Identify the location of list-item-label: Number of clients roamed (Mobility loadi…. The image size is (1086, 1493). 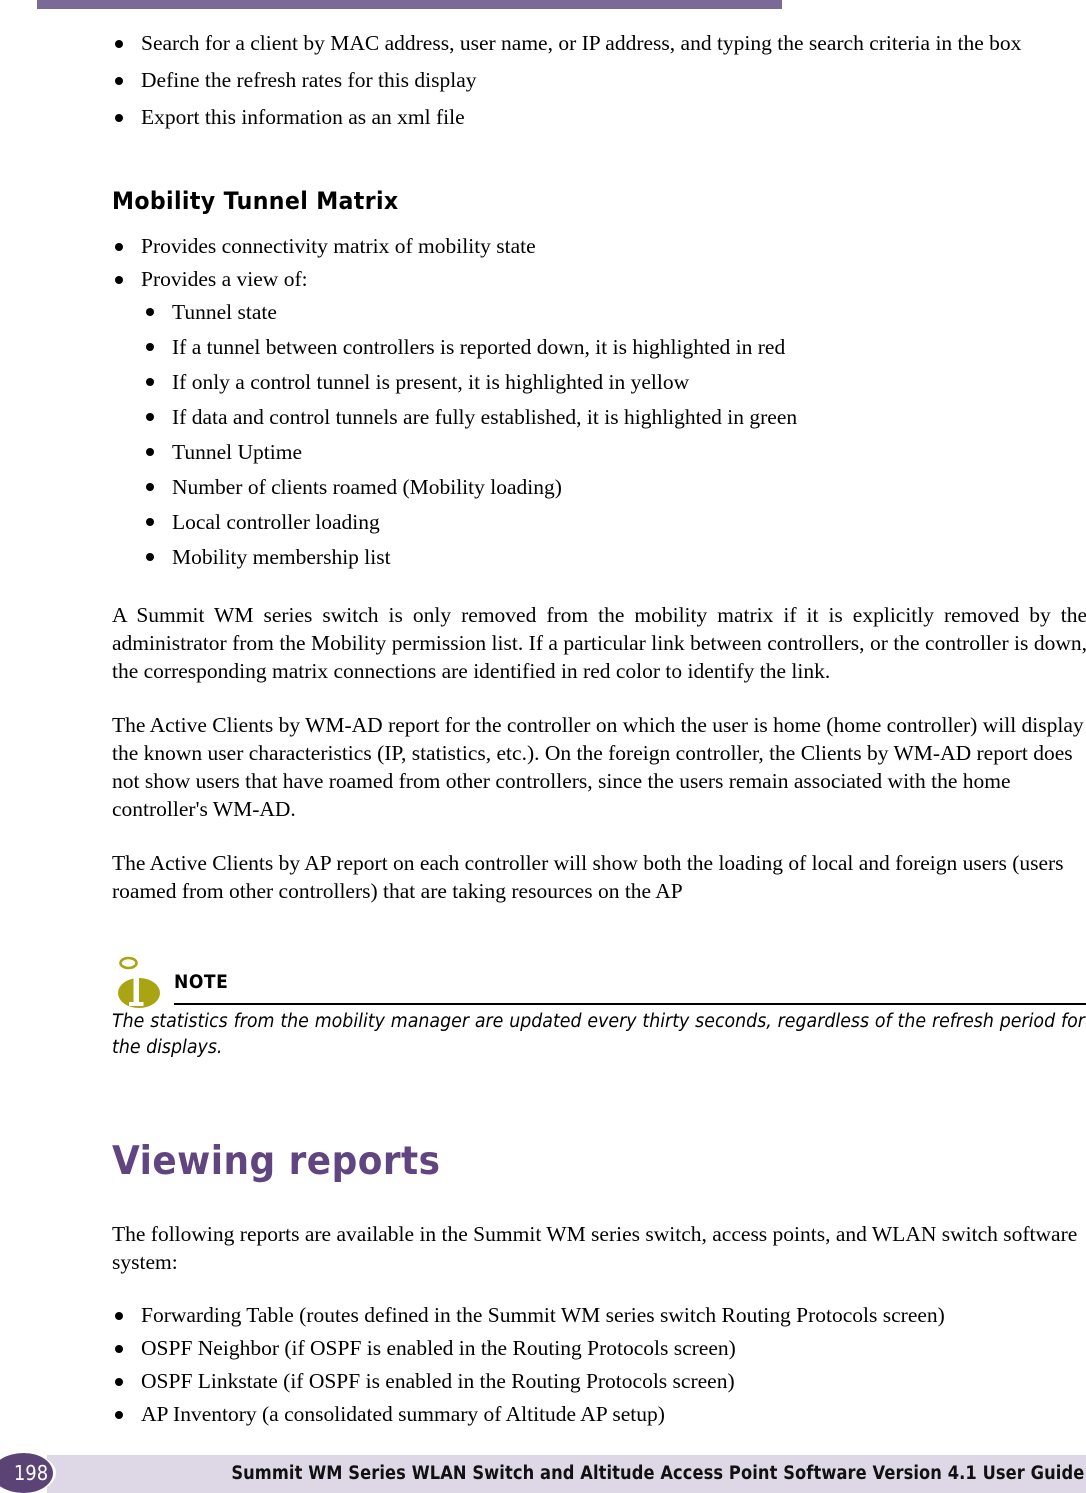
(367, 487).